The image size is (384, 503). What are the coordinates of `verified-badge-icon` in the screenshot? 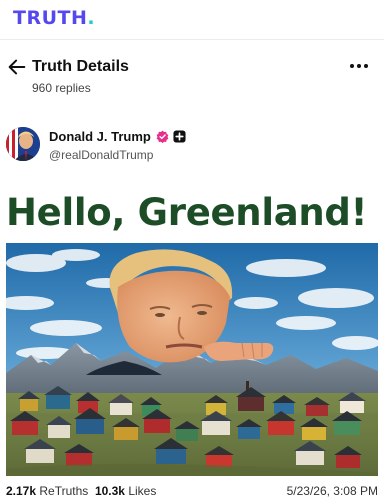 It's located at (162, 136).